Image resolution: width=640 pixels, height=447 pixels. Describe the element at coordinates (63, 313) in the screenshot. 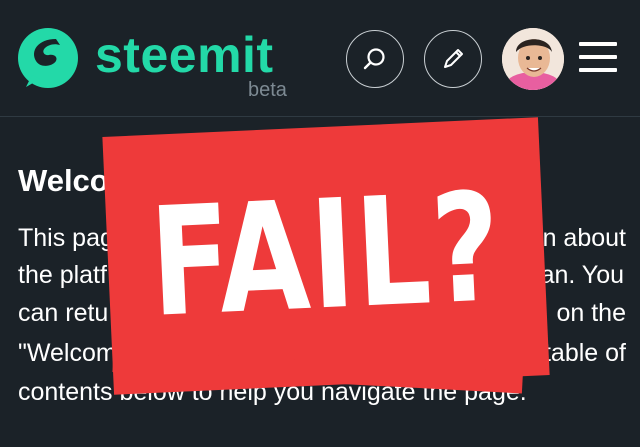

I see `body-text-line-3-left: can retu` at that location.